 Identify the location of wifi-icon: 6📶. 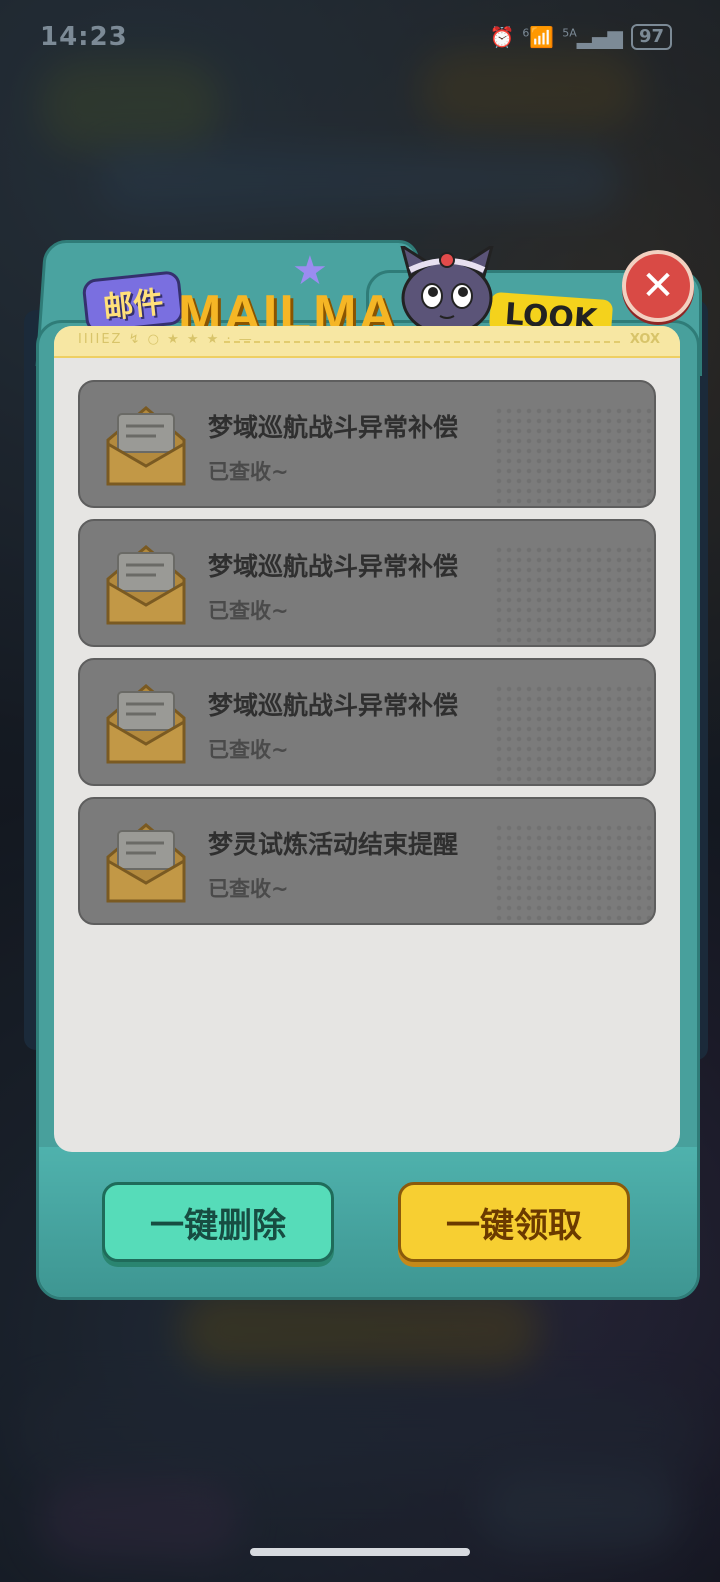
(538, 37).